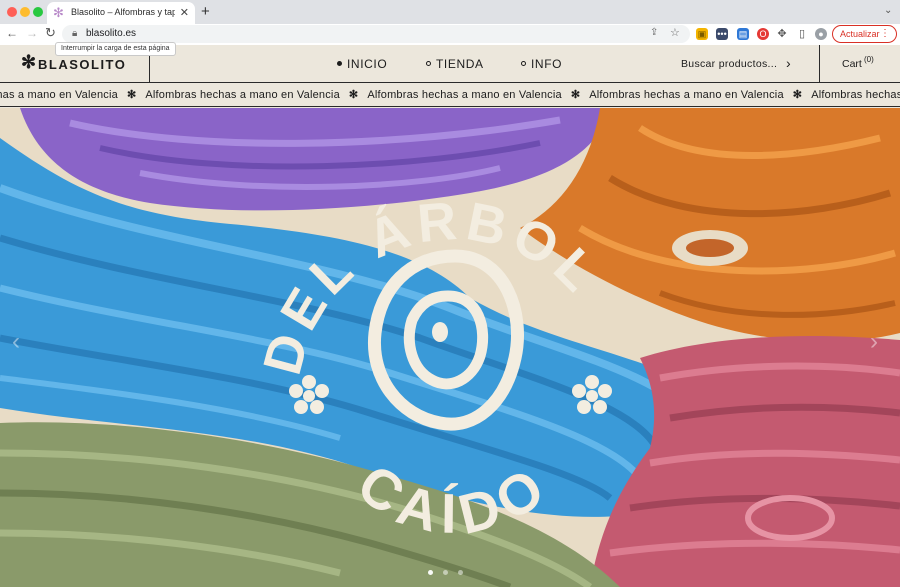 This screenshot has width=900, height=587. What do you see at coordinates (82, 64) in the screenshot?
I see `site-logo: BLASOLITO` at bounding box center [82, 64].